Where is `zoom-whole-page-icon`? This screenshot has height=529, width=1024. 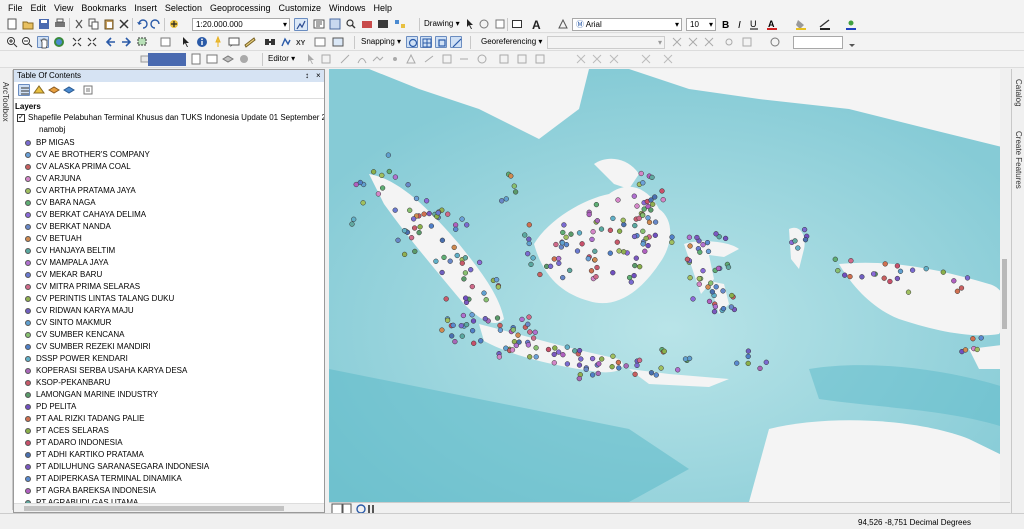 zoom-whole-page-icon is located at coordinates (500, 24).